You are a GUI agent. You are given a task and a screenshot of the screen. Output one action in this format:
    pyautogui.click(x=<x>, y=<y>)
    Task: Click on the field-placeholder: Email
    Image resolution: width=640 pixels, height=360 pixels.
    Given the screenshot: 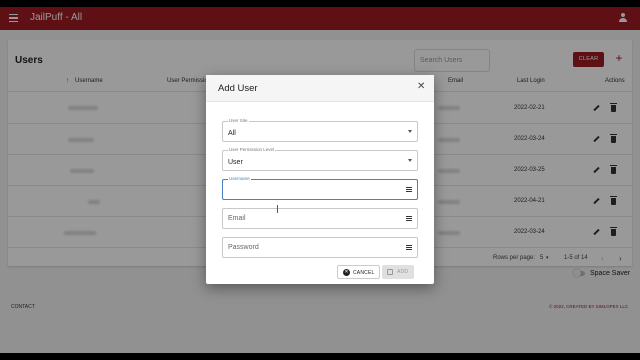 What is the action you would take?
    pyautogui.click(x=237, y=218)
    